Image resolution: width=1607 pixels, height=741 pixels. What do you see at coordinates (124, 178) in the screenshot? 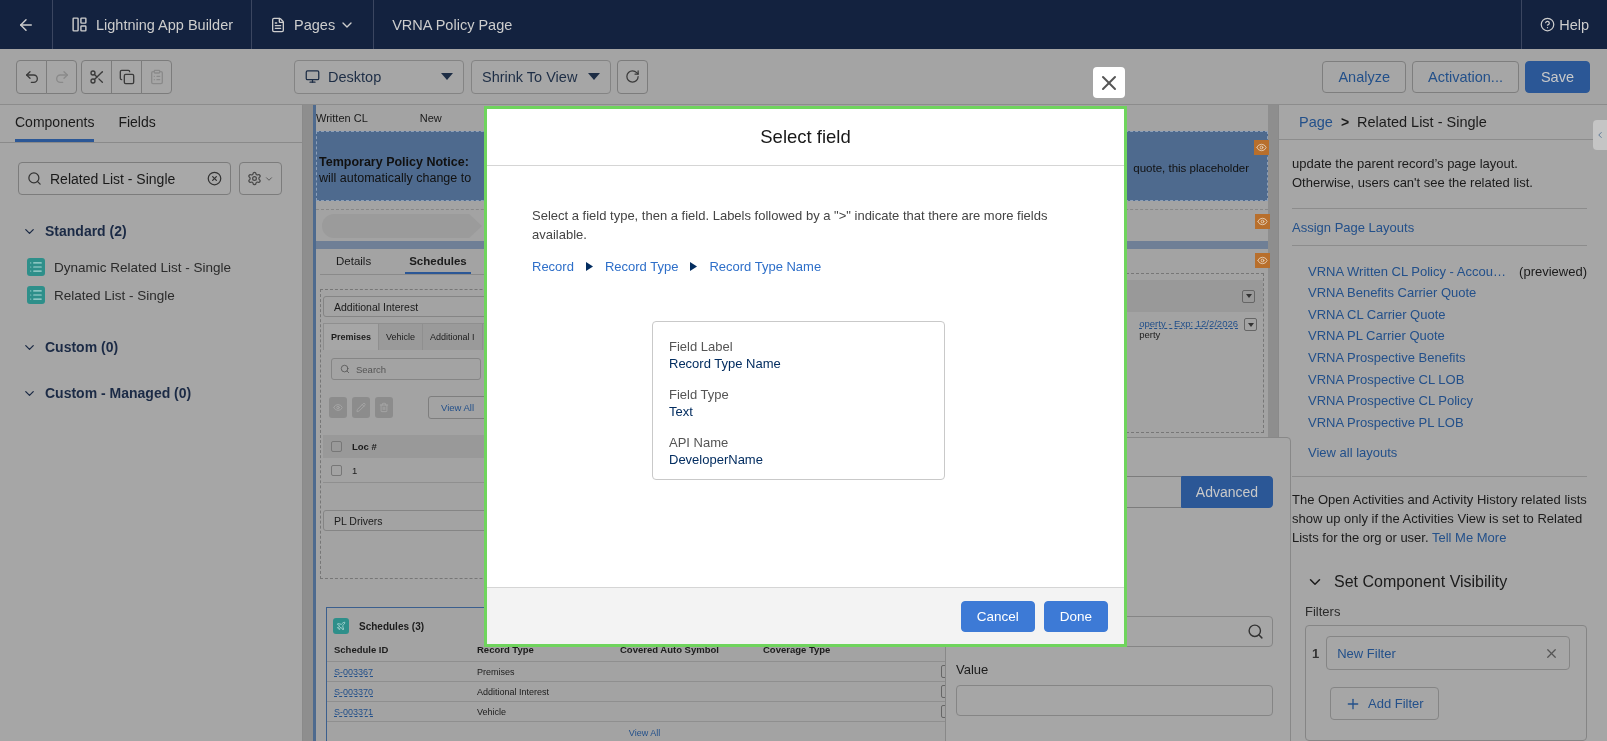
I see `component-search-field: Related List - Single` at bounding box center [124, 178].